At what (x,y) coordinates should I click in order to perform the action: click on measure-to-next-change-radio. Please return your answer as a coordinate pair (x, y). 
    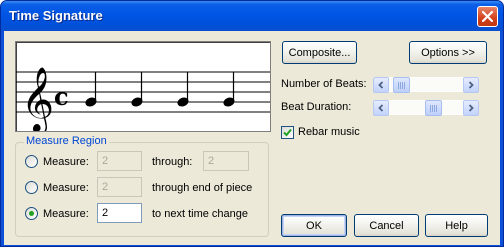
    Looking at the image, I should click on (31, 213).